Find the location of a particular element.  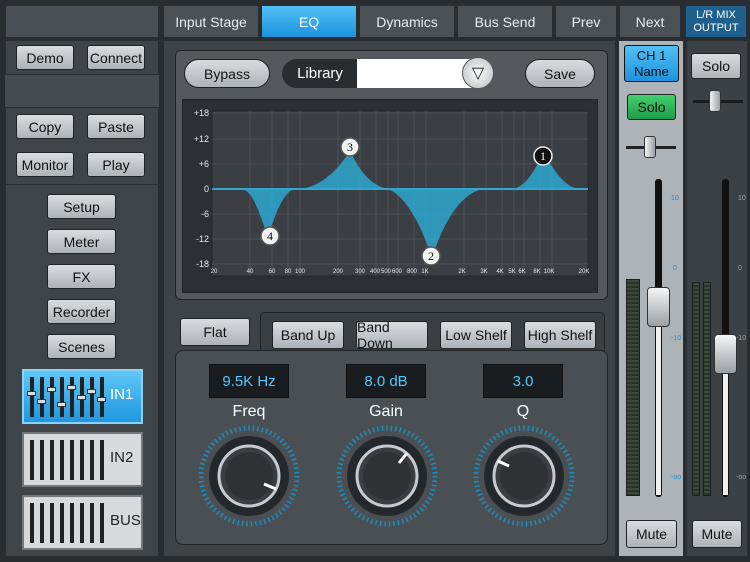

x-tick: 500 is located at coordinates (386, 272).